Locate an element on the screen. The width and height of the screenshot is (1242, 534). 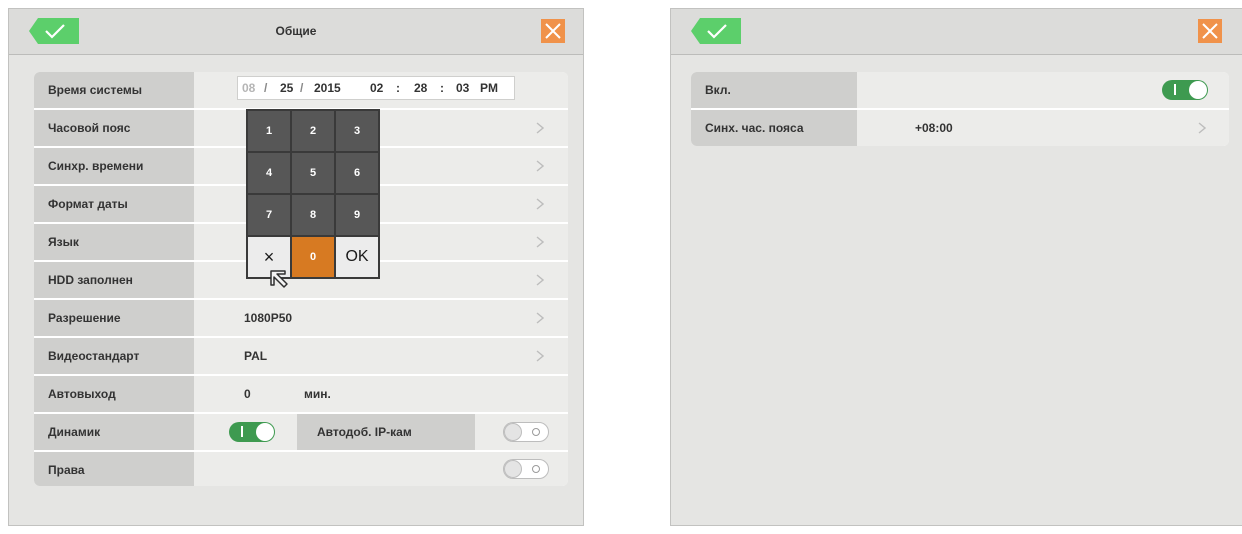
row-speaker: Динамик Автодоб. IP-кам is located at coordinates (301, 432).